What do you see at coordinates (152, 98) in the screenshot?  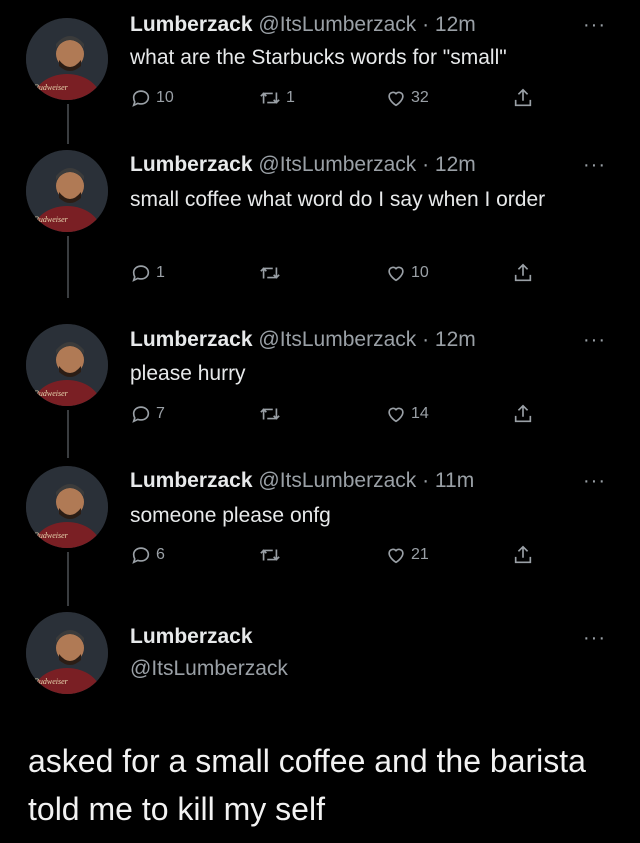 I see `reply-button: 10` at bounding box center [152, 98].